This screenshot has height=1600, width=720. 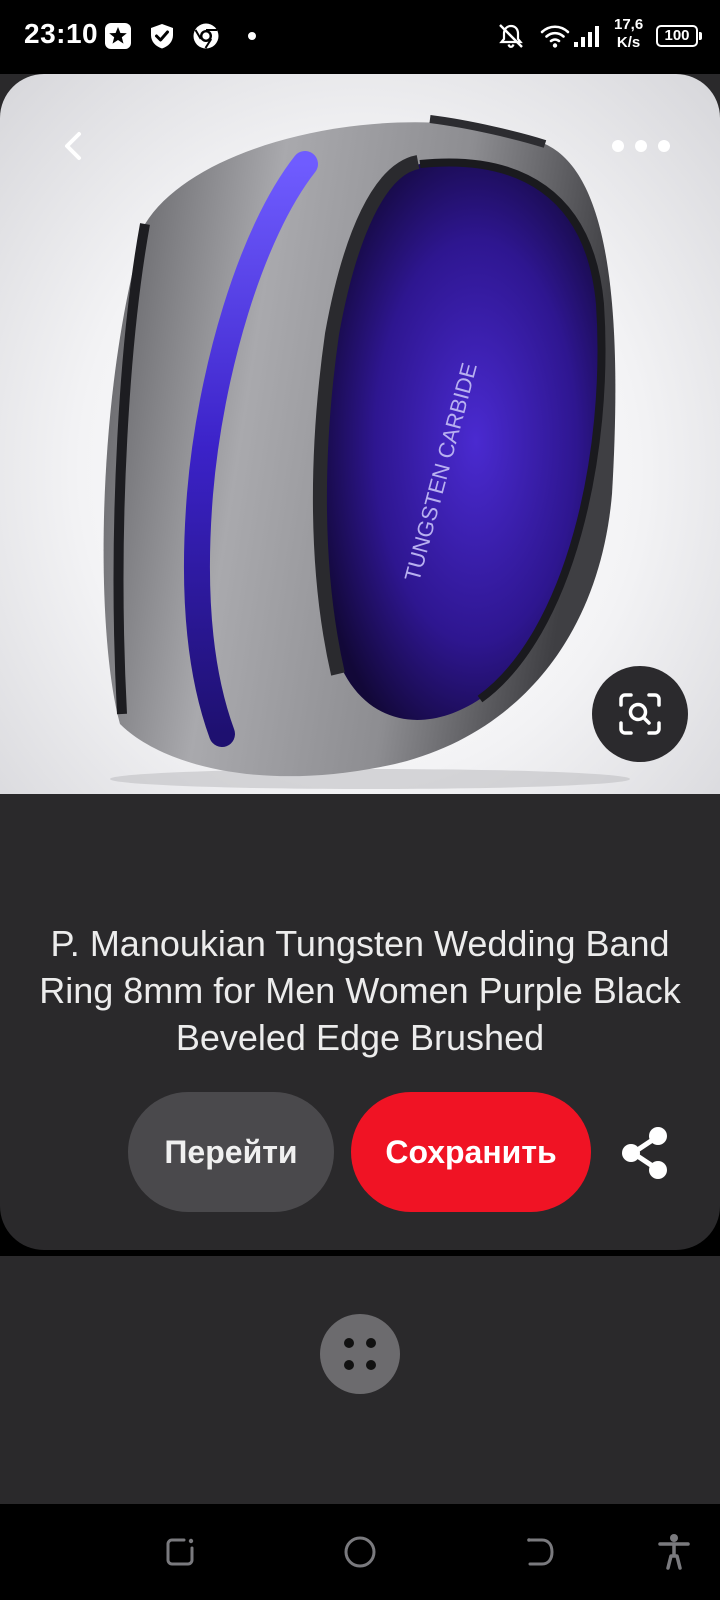 I want to click on network-speed: 17,6 K/s, so click(x=628, y=34).